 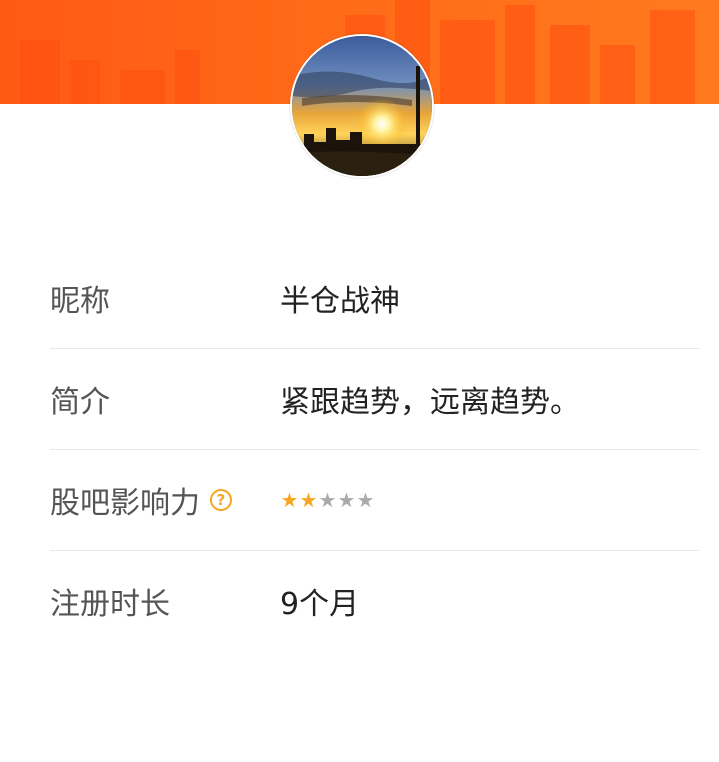 What do you see at coordinates (80, 301) in the screenshot?
I see `nickname-label: 昵称` at bounding box center [80, 301].